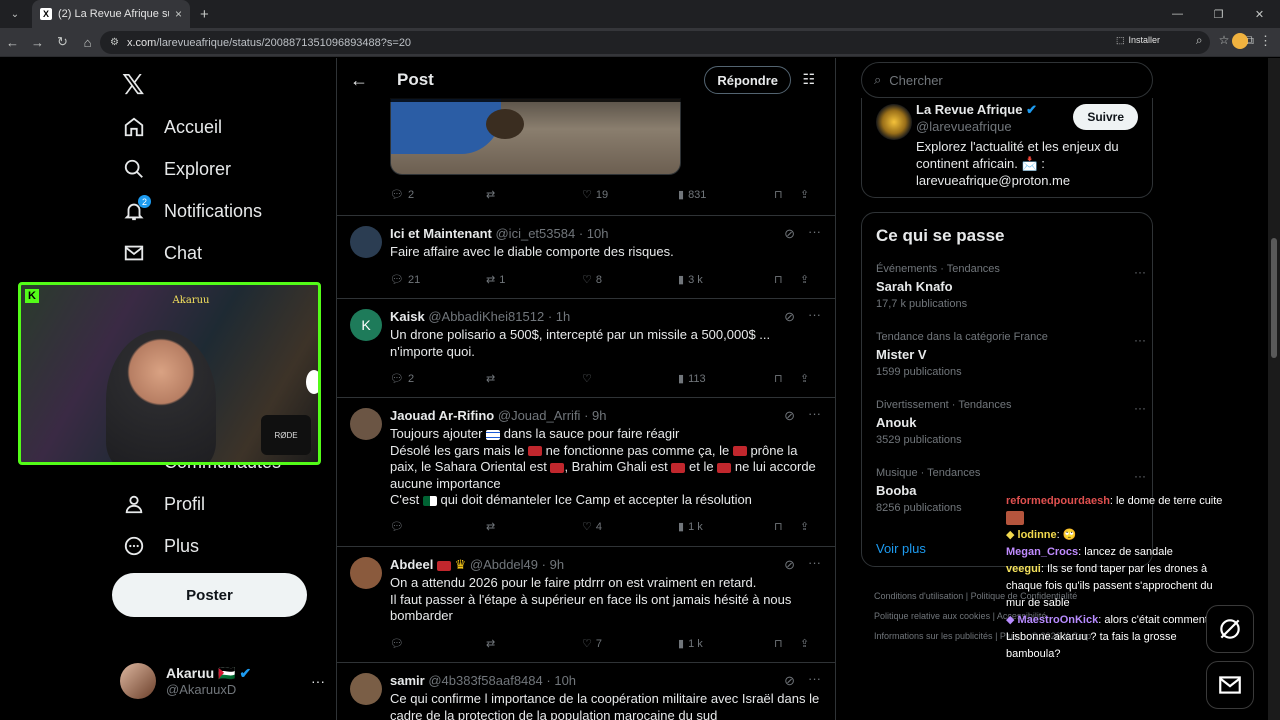 The image size is (1280, 720). What do you see at coordinates (630, 280) in the screenshot?
I see `like-action: ♡ 8` at bounding box center [630, 280].